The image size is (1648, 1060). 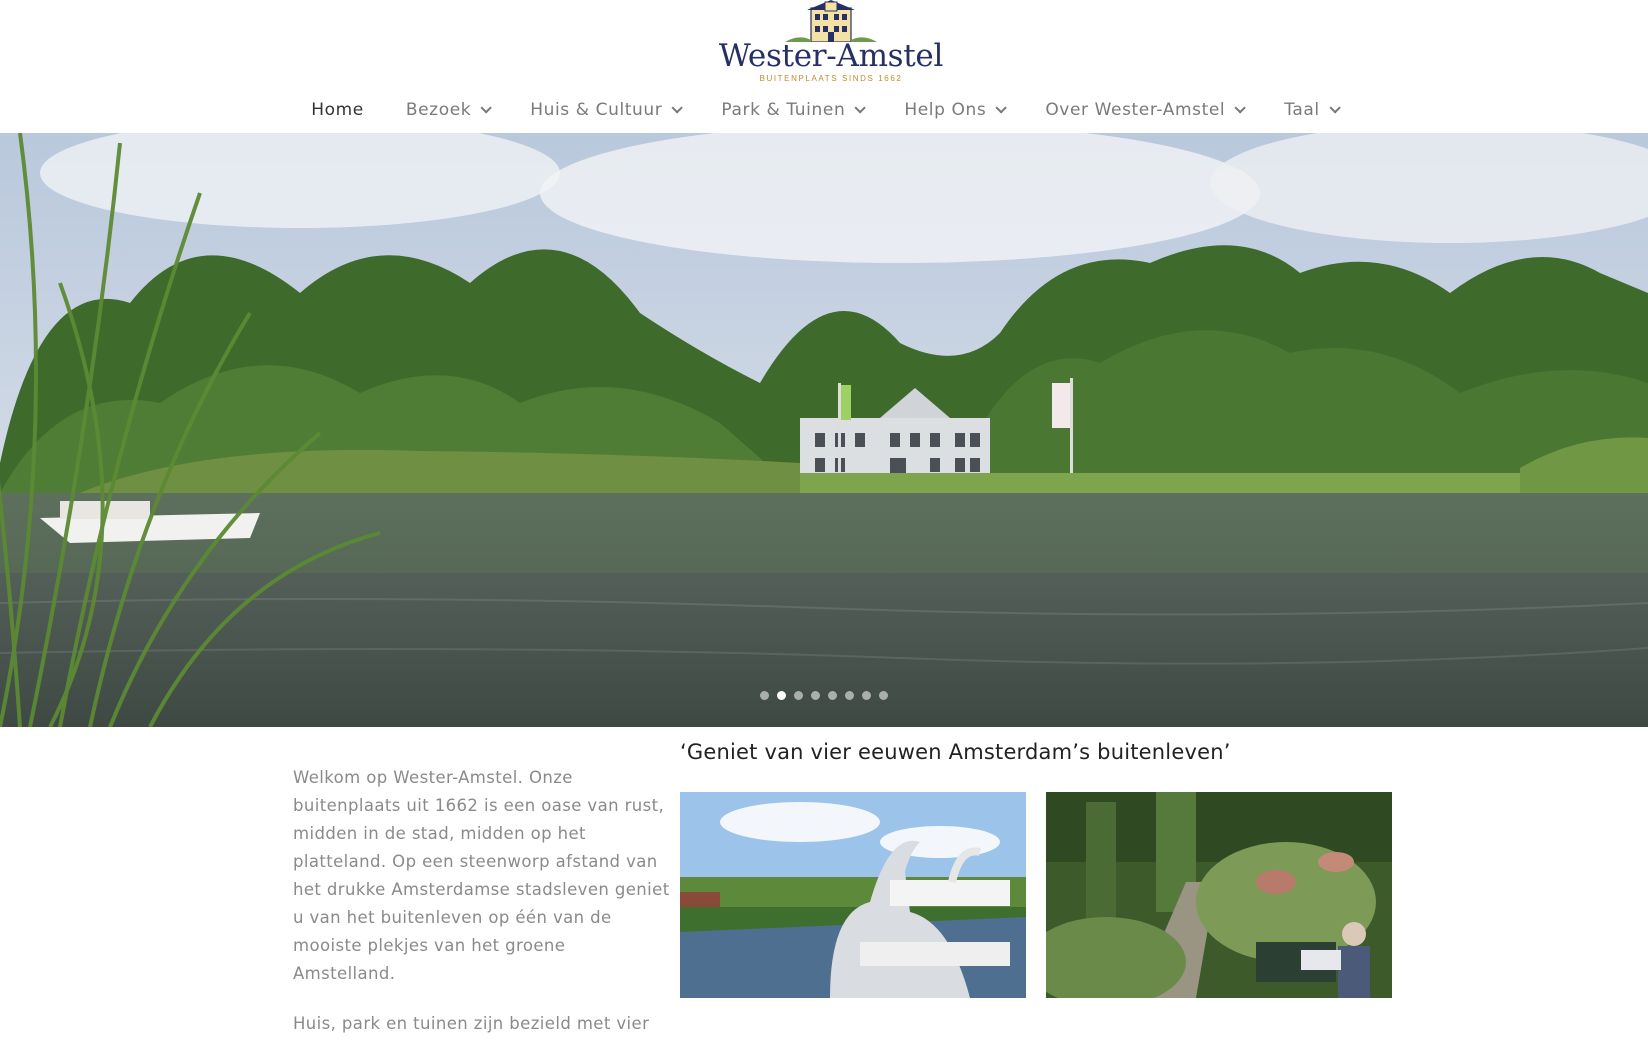 I want to click on site-logo: Wester-Amstel BUITENPLAATS SINDS 1662, so click(x=831, y=44).